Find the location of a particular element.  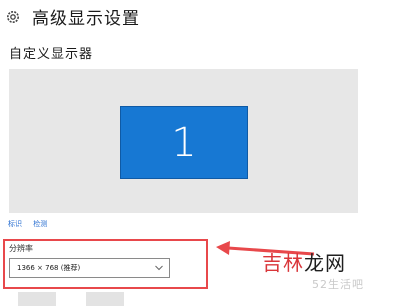

monitor-number: 1 is located at coordinates (184, 142).